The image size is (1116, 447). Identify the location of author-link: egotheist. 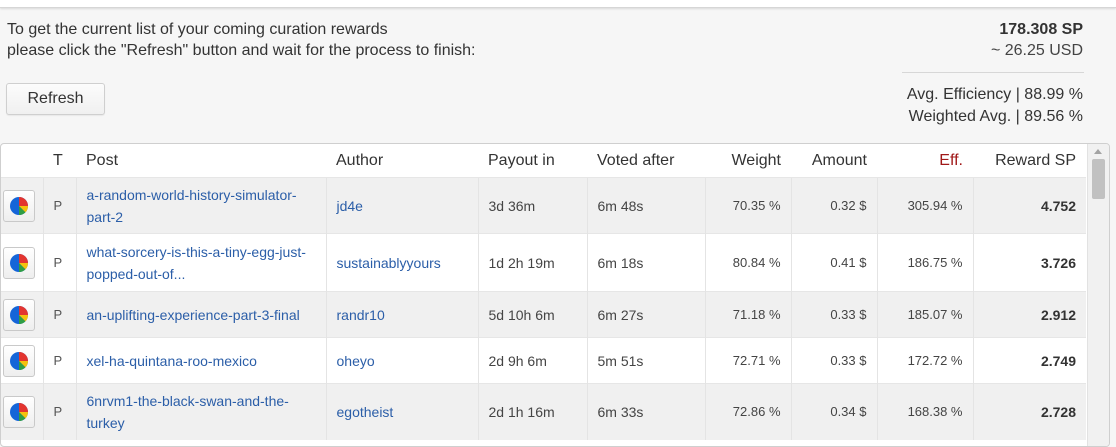
(365, 412).